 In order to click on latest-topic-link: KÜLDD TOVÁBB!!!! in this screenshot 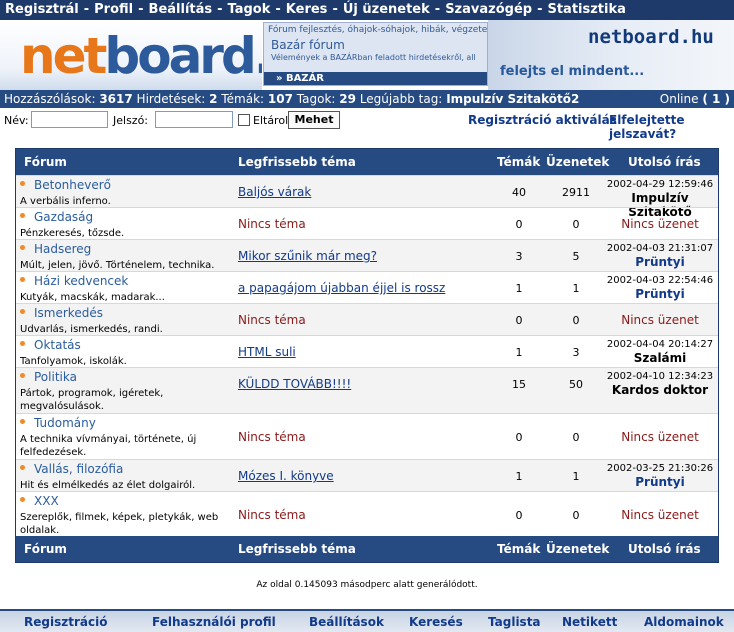, I will do `click(294, 384)`.